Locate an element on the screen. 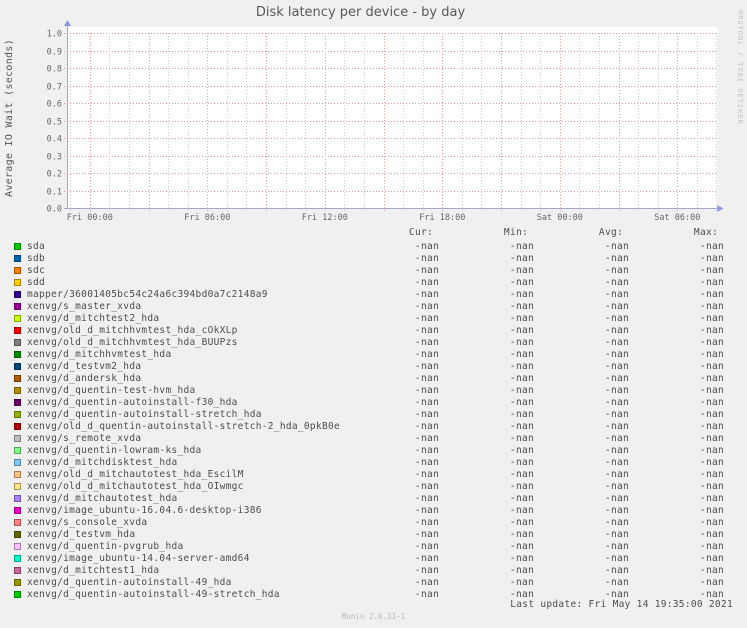 The height and width of the screenshot is (628, 747). y-axis-tick-label: 0.2 is located at coordinates (54, 175).